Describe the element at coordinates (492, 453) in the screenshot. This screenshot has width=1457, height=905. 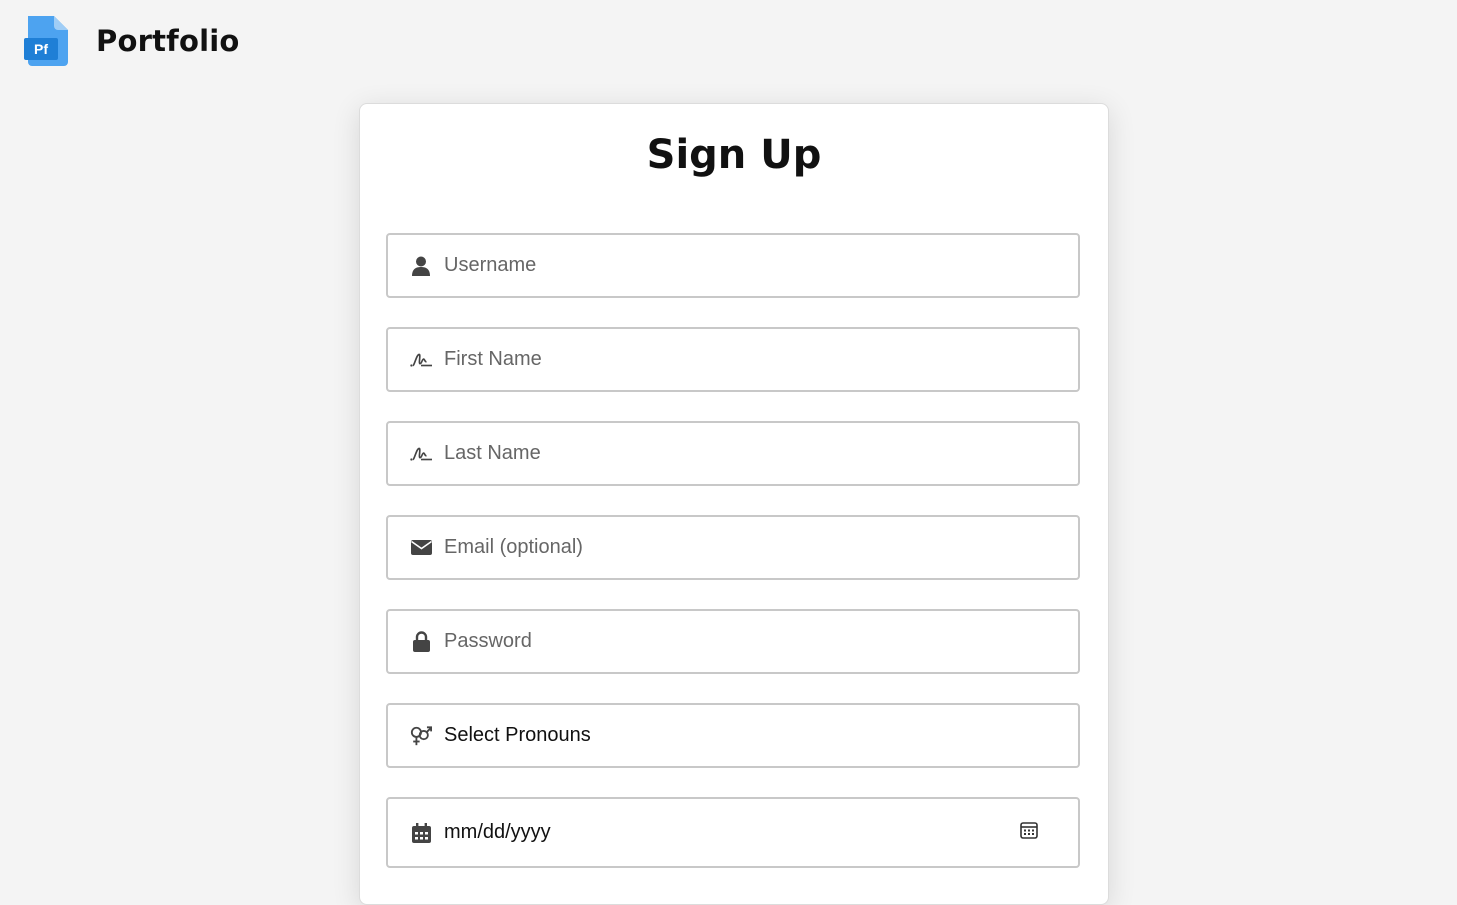
I see `last-name-placeholder: Last Name` at that location.